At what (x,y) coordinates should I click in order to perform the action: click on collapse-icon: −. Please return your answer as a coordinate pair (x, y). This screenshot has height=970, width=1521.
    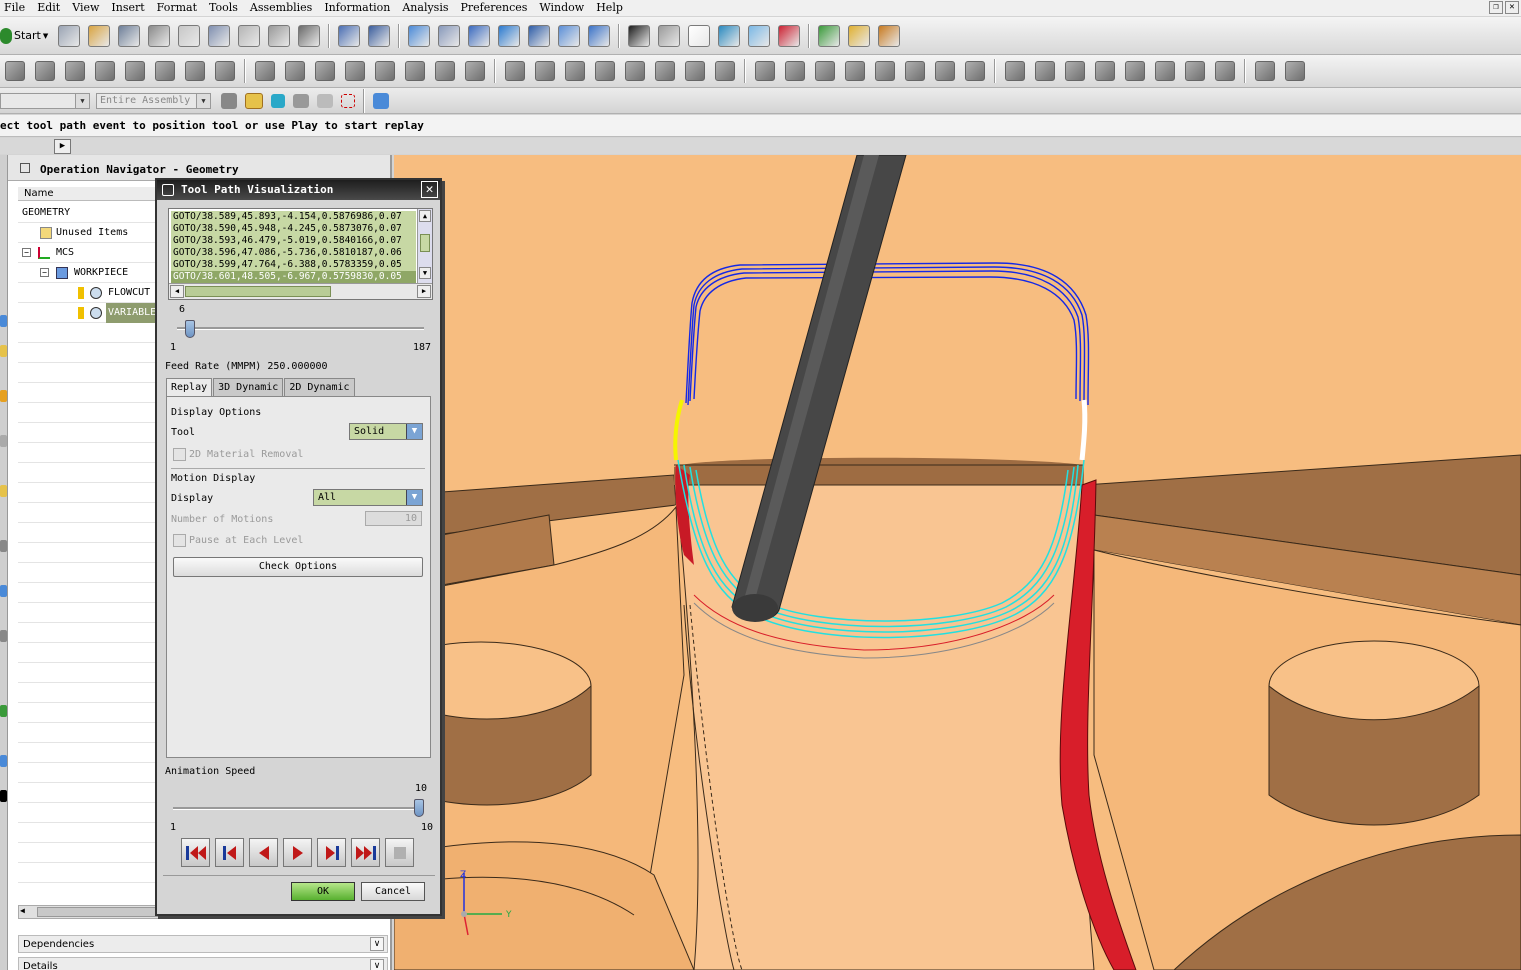
    Looking at the image, I should click on (44, 272).